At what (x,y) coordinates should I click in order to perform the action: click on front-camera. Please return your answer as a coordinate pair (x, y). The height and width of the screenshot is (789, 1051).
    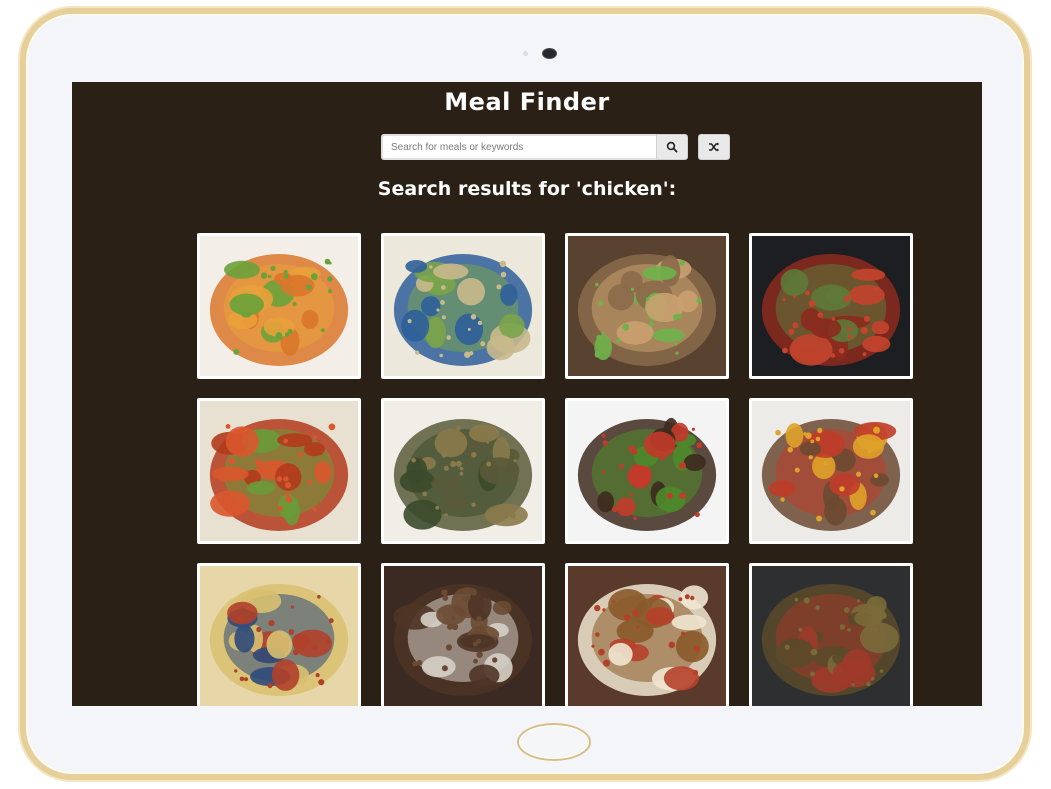
    Looking at the image, I should click on (539, 53).